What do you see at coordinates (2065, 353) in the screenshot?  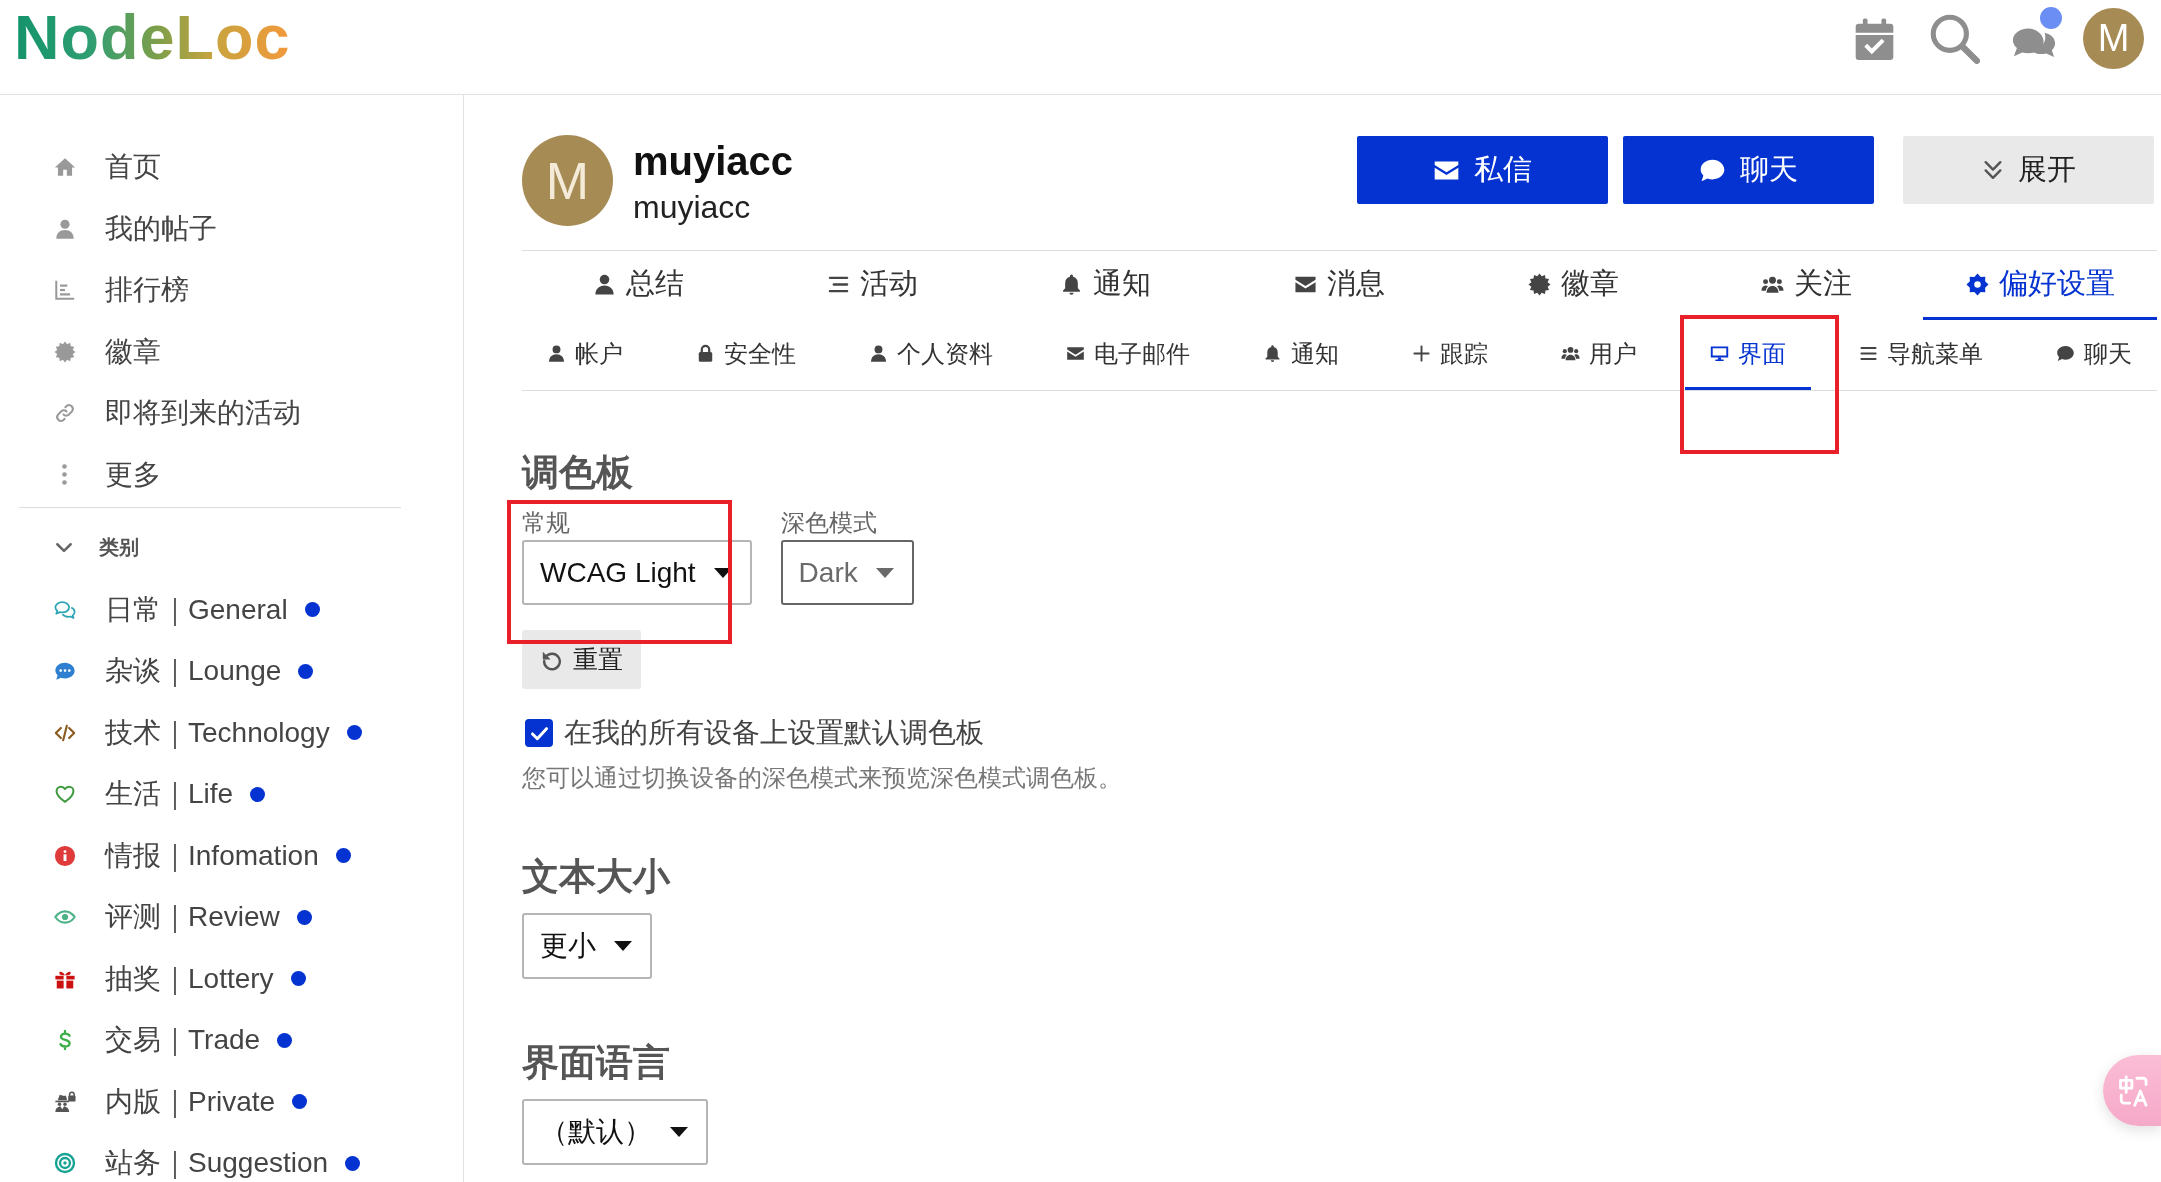 I see `chat-bubble-icon` at bounding box center [2065, 353].